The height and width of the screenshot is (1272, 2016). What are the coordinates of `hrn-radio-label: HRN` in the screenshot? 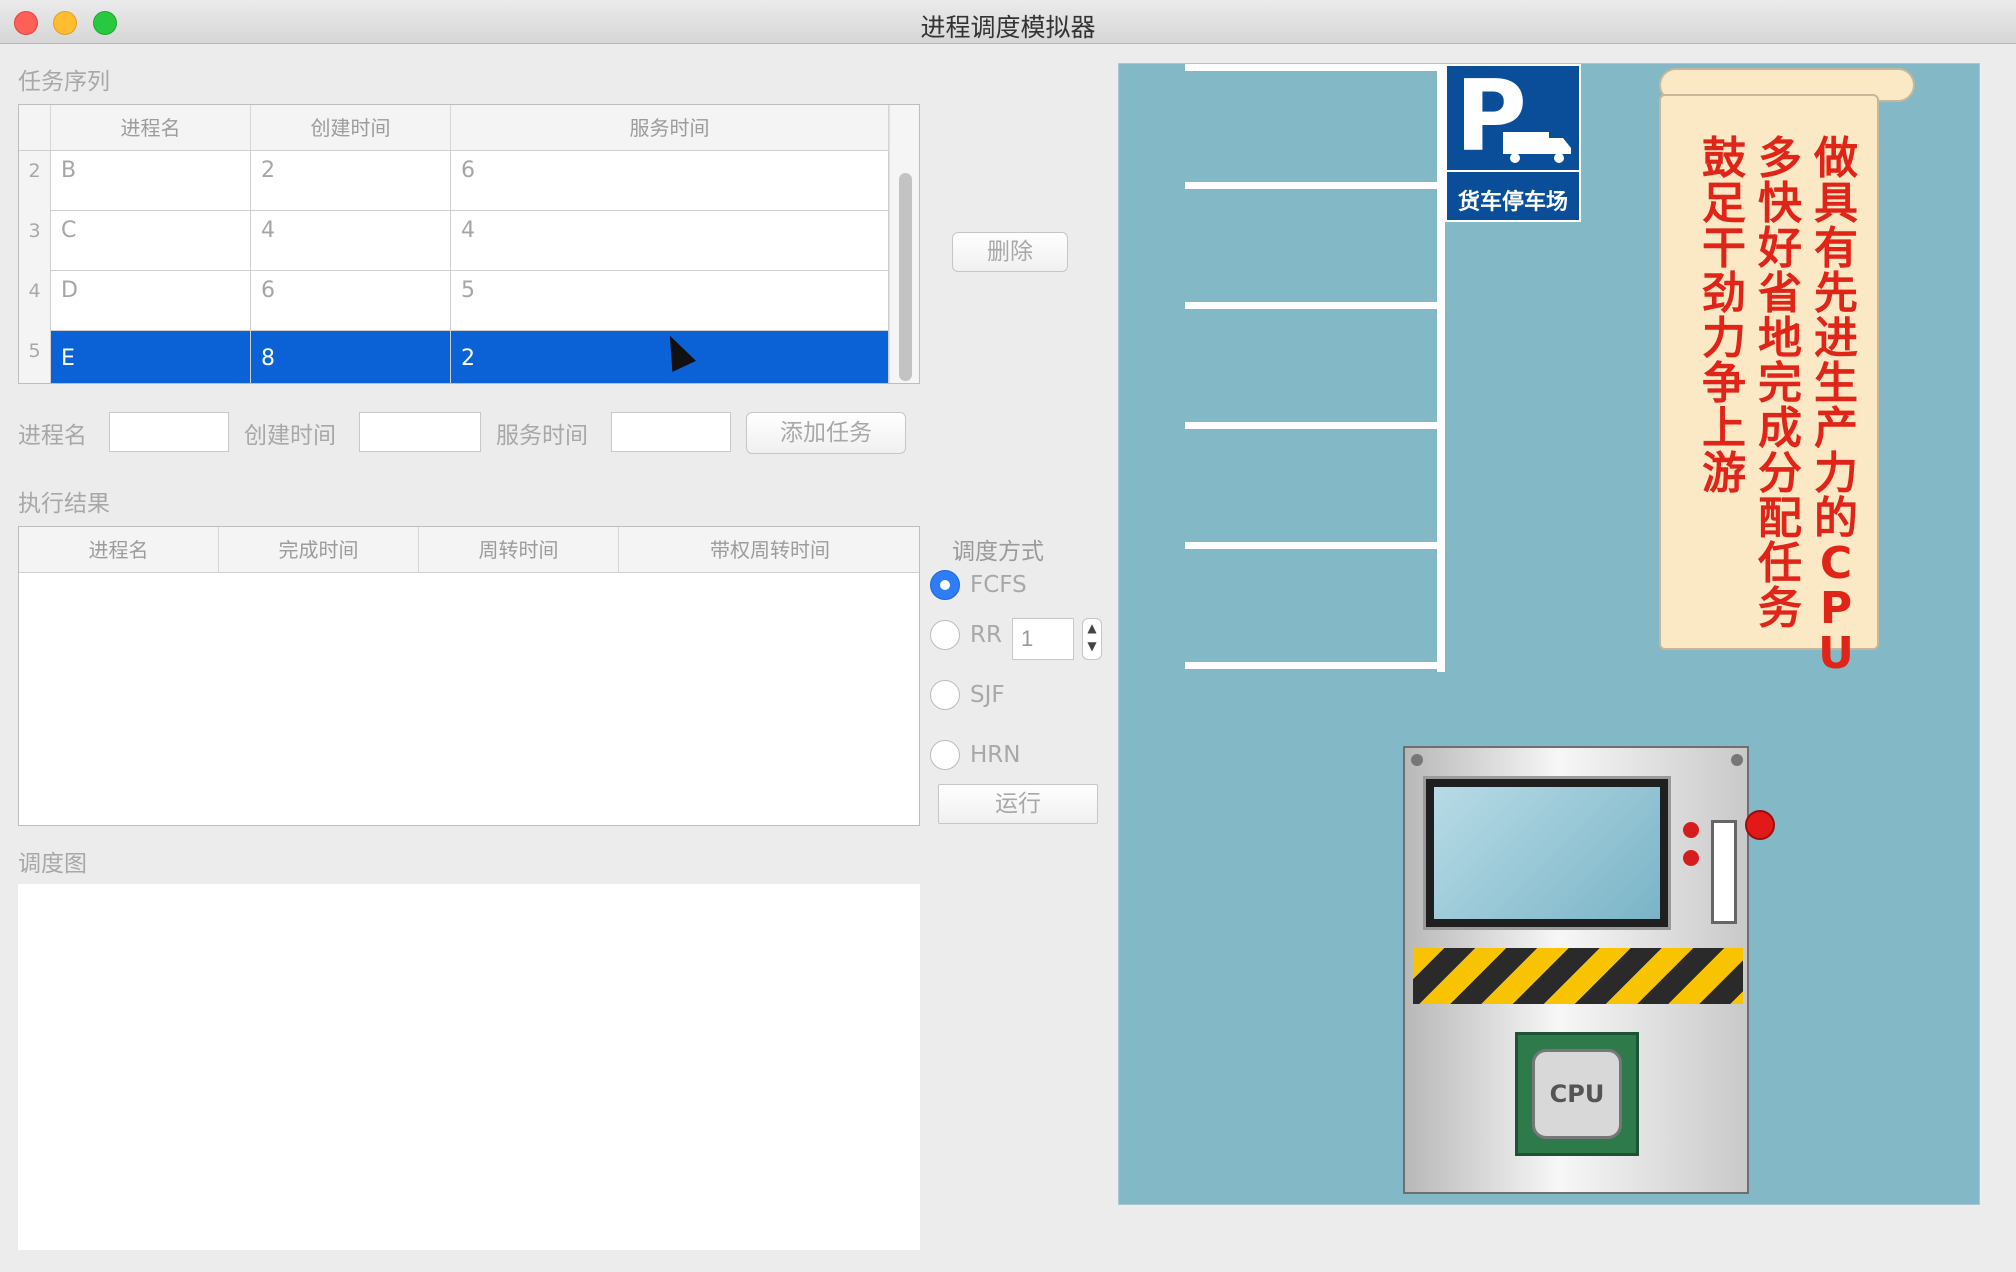 It's located at (995, 755).